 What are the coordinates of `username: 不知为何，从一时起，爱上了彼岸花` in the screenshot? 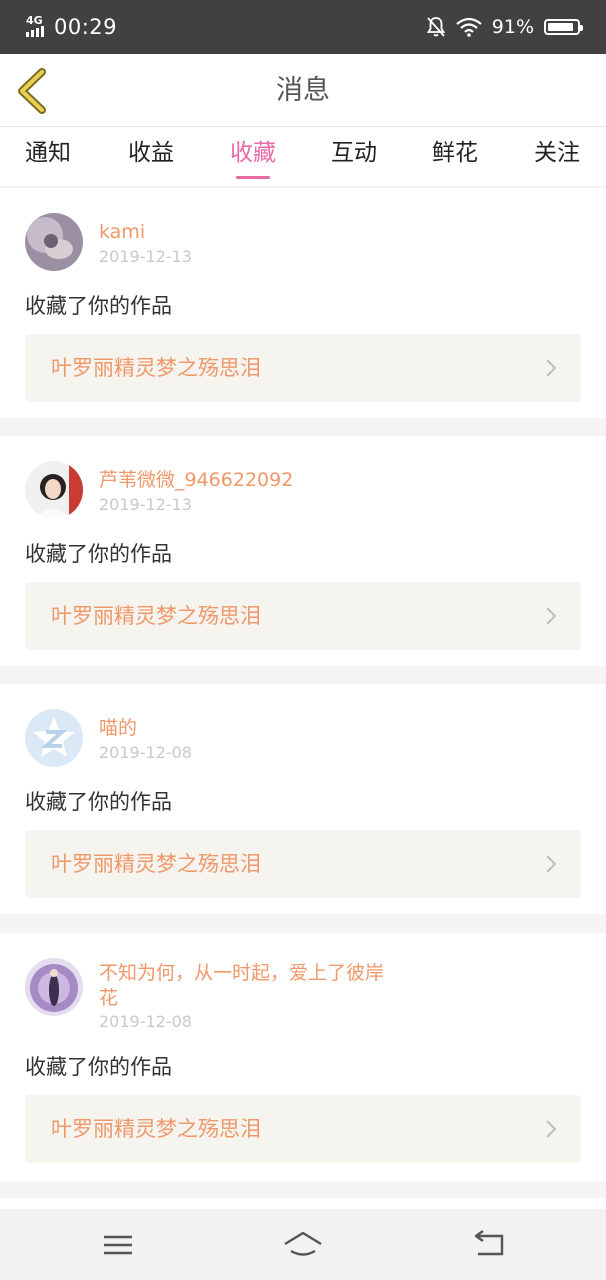 It's located at (249, 986).